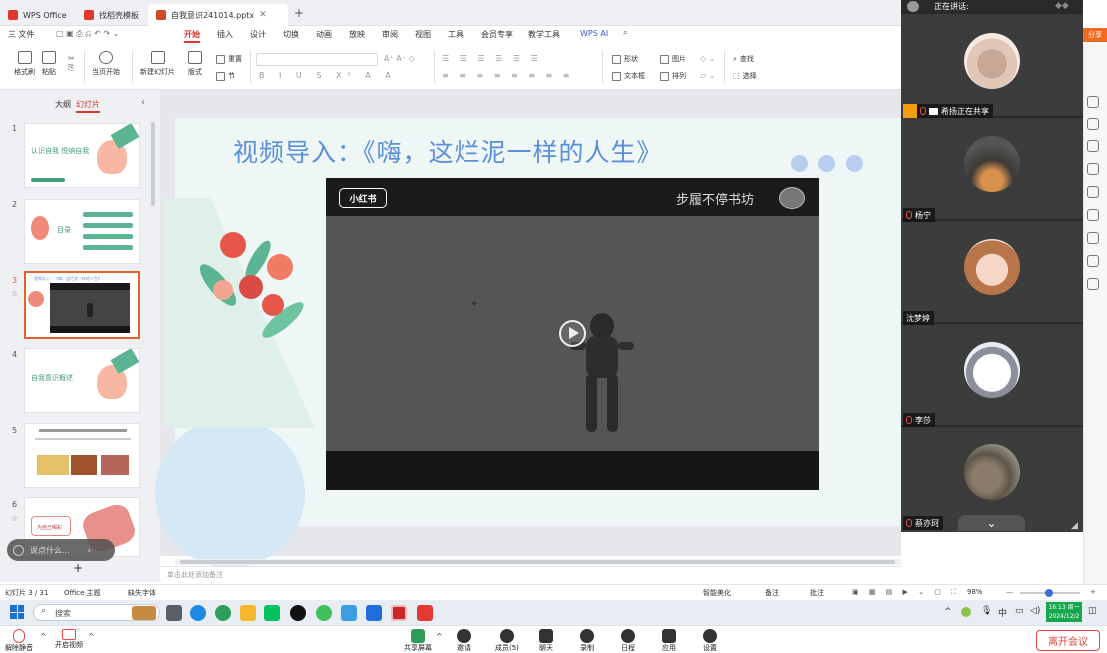  I want to click on menu-home: 开始, so click(192, 36).